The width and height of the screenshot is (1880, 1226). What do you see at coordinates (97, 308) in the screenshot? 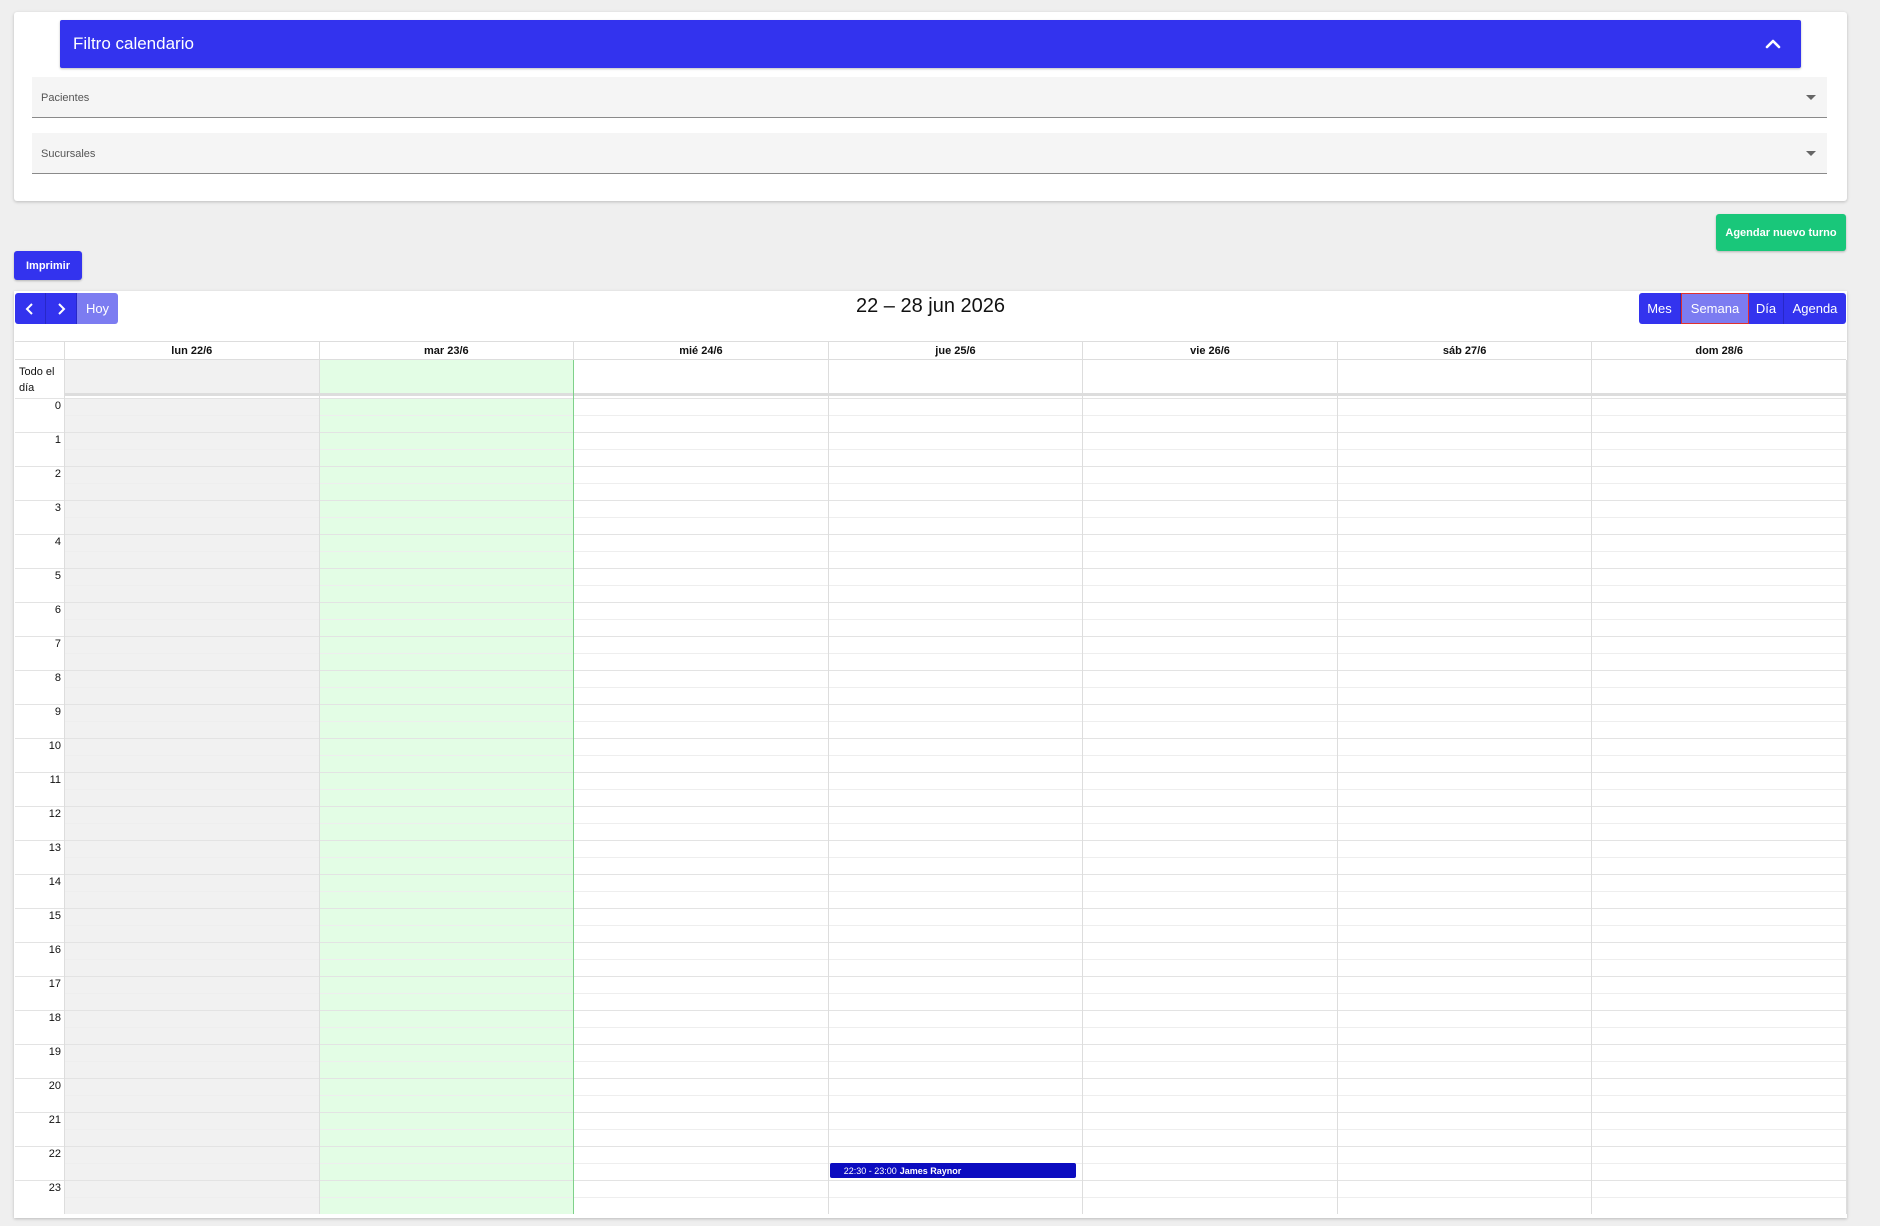
I see `today-button: Hoy` at bounding box center [97, 308].